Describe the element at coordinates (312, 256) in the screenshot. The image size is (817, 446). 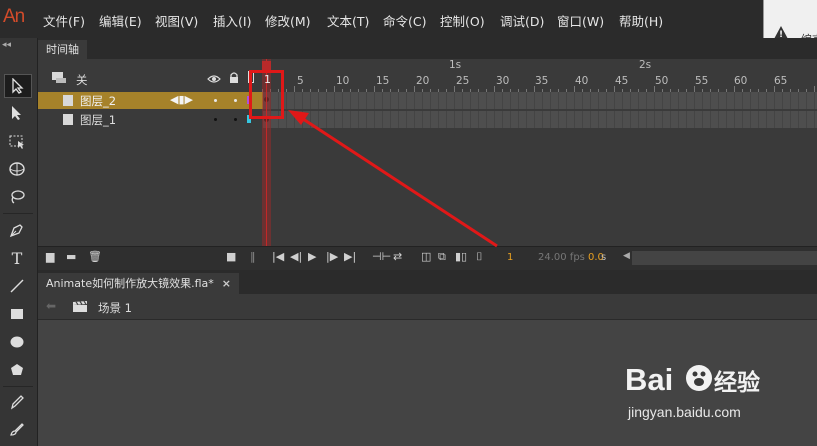
I see `play-icon: ▶` at that location.